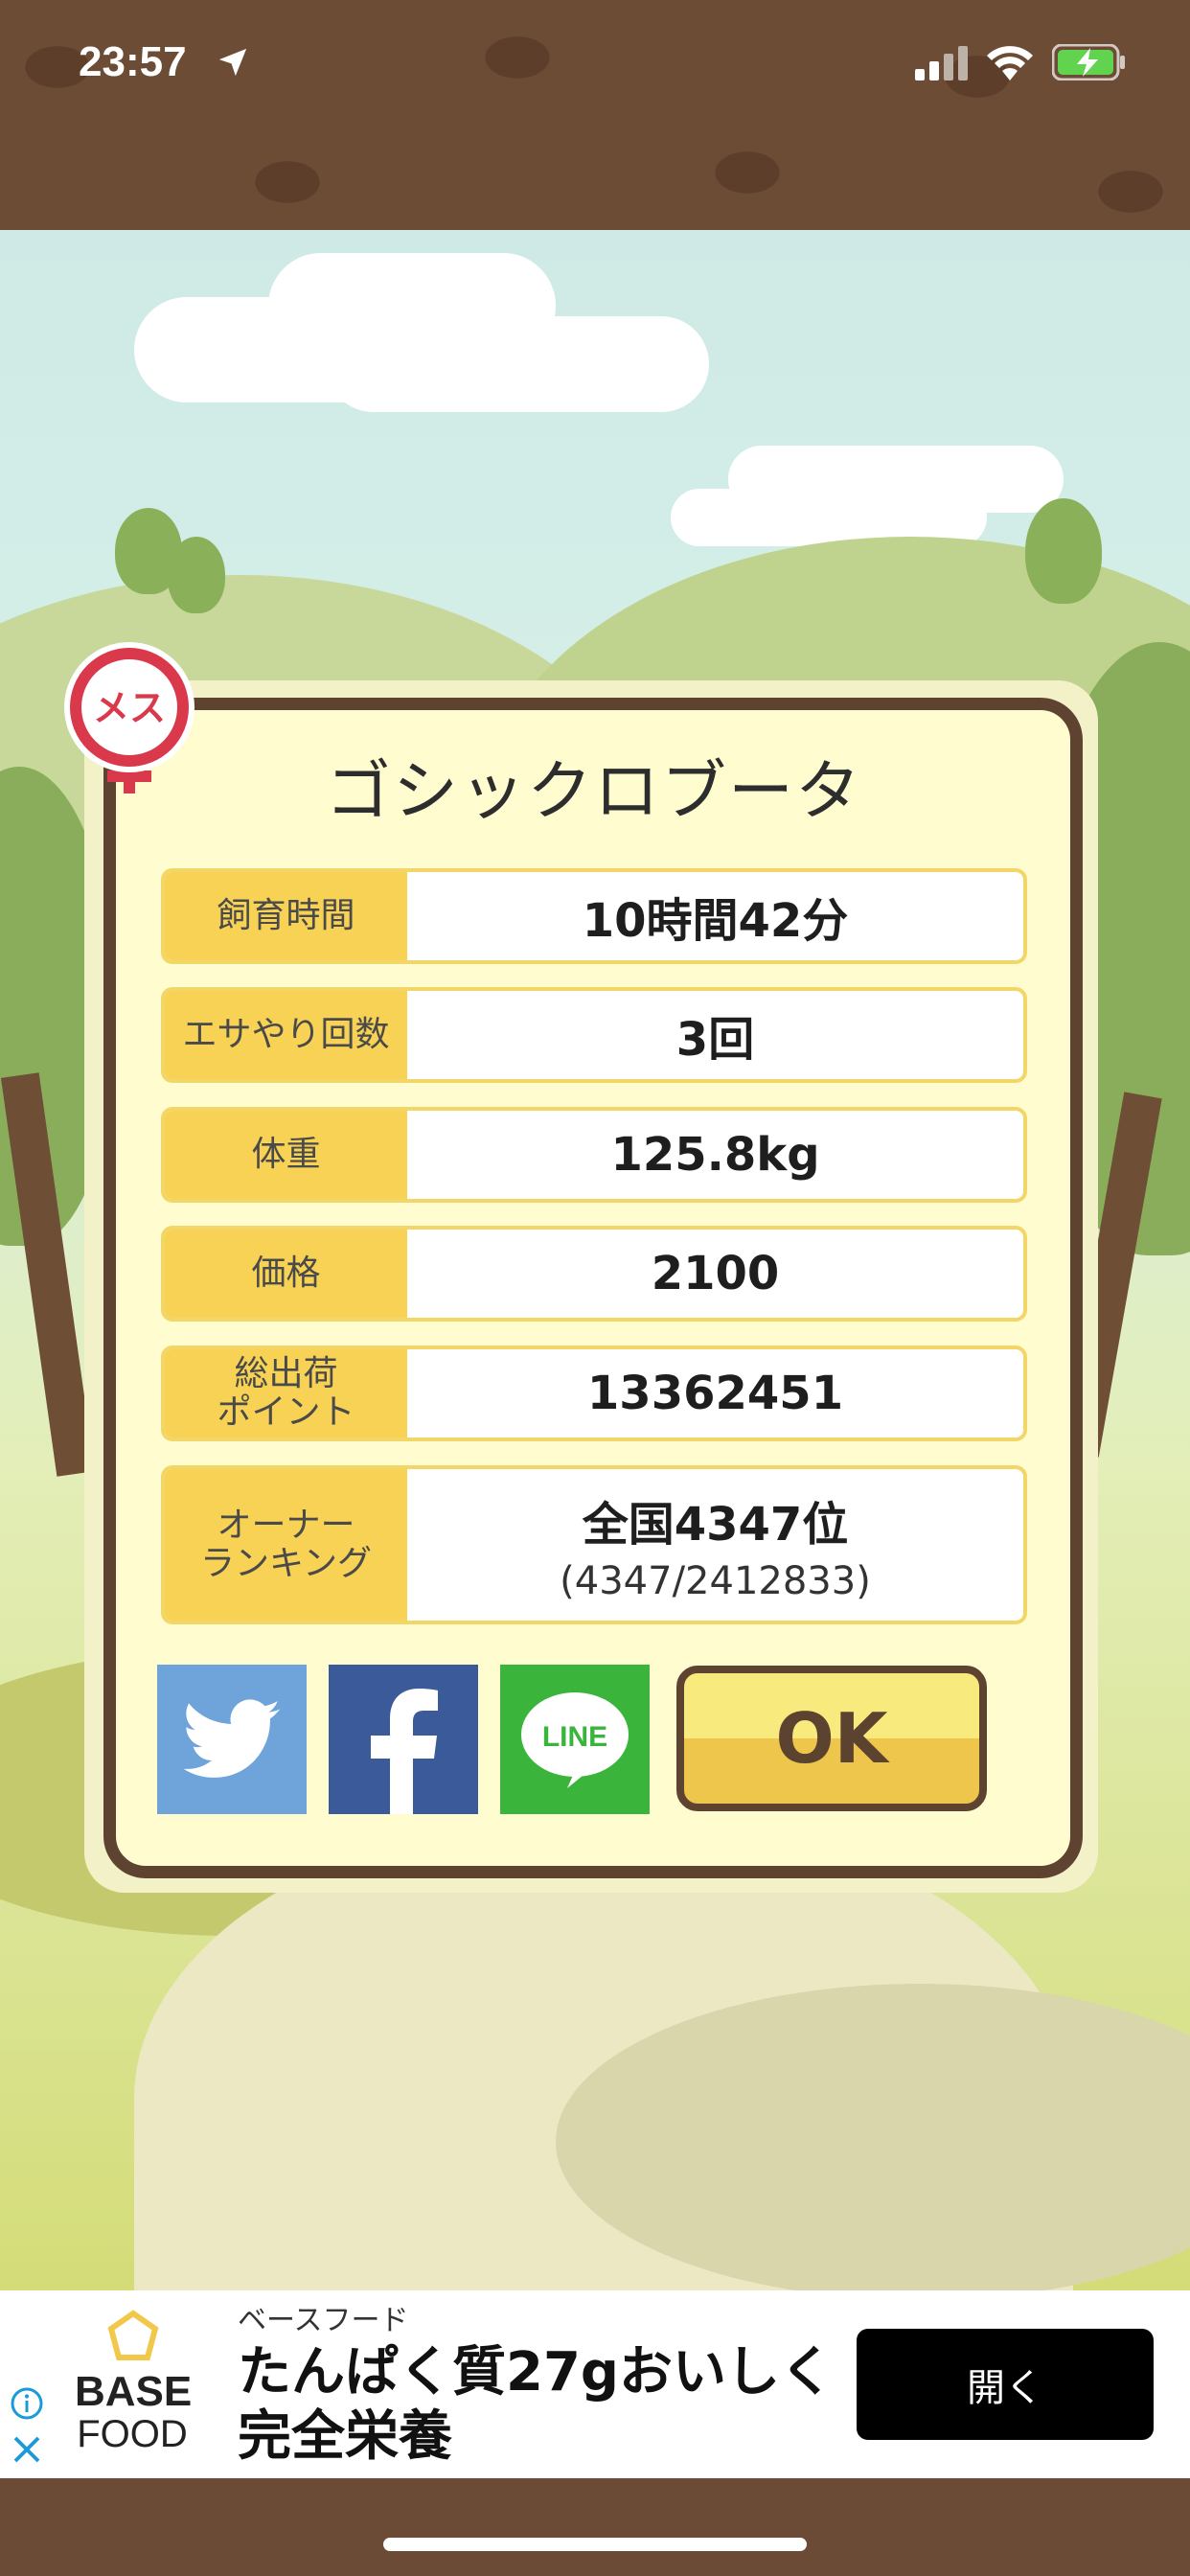  Describe the element at coordinates (286, 1155) in the screenshot. I see `row-label: 体重` at that location.